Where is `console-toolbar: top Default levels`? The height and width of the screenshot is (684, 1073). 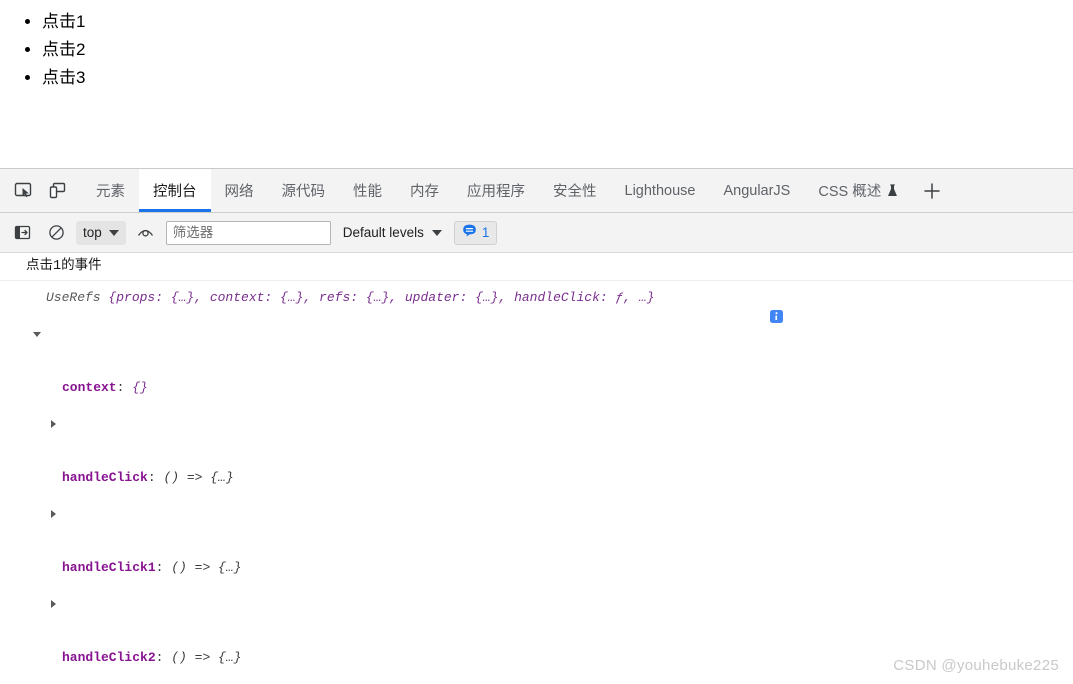
console-toolbar: top Default levels is located at coordinates (536, 233).